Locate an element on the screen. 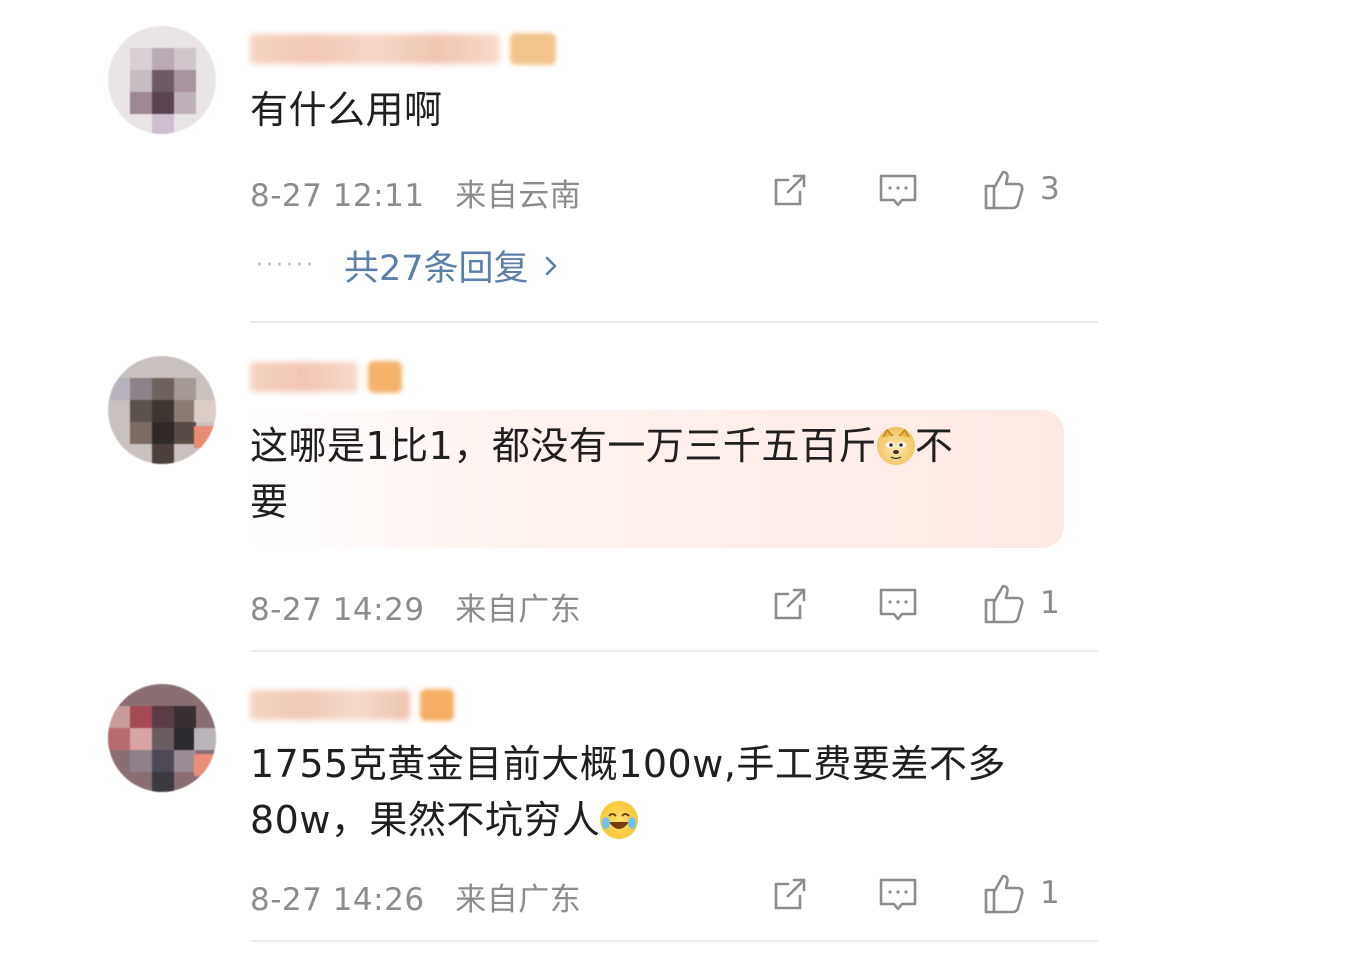 Image resolution: width=1363 pixels, height=953 pixels. share-button is located at coordinates (790, 894).